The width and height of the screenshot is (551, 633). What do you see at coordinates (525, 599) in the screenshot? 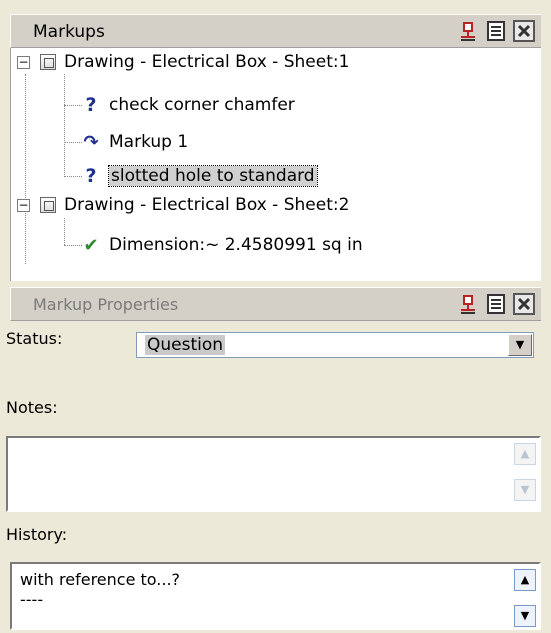
I see `history-scrollbar: ▲ ▼` at bounding box center [525, 599].